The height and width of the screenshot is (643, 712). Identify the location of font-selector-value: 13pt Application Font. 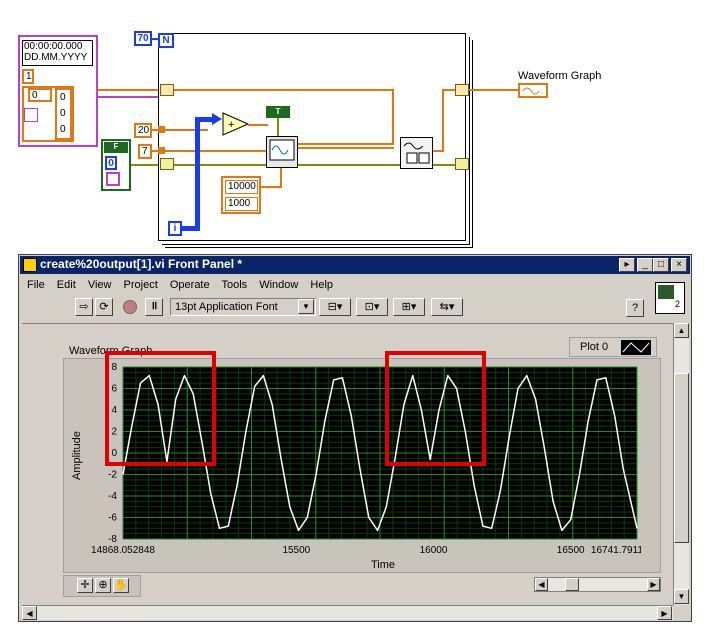
(226, 307).